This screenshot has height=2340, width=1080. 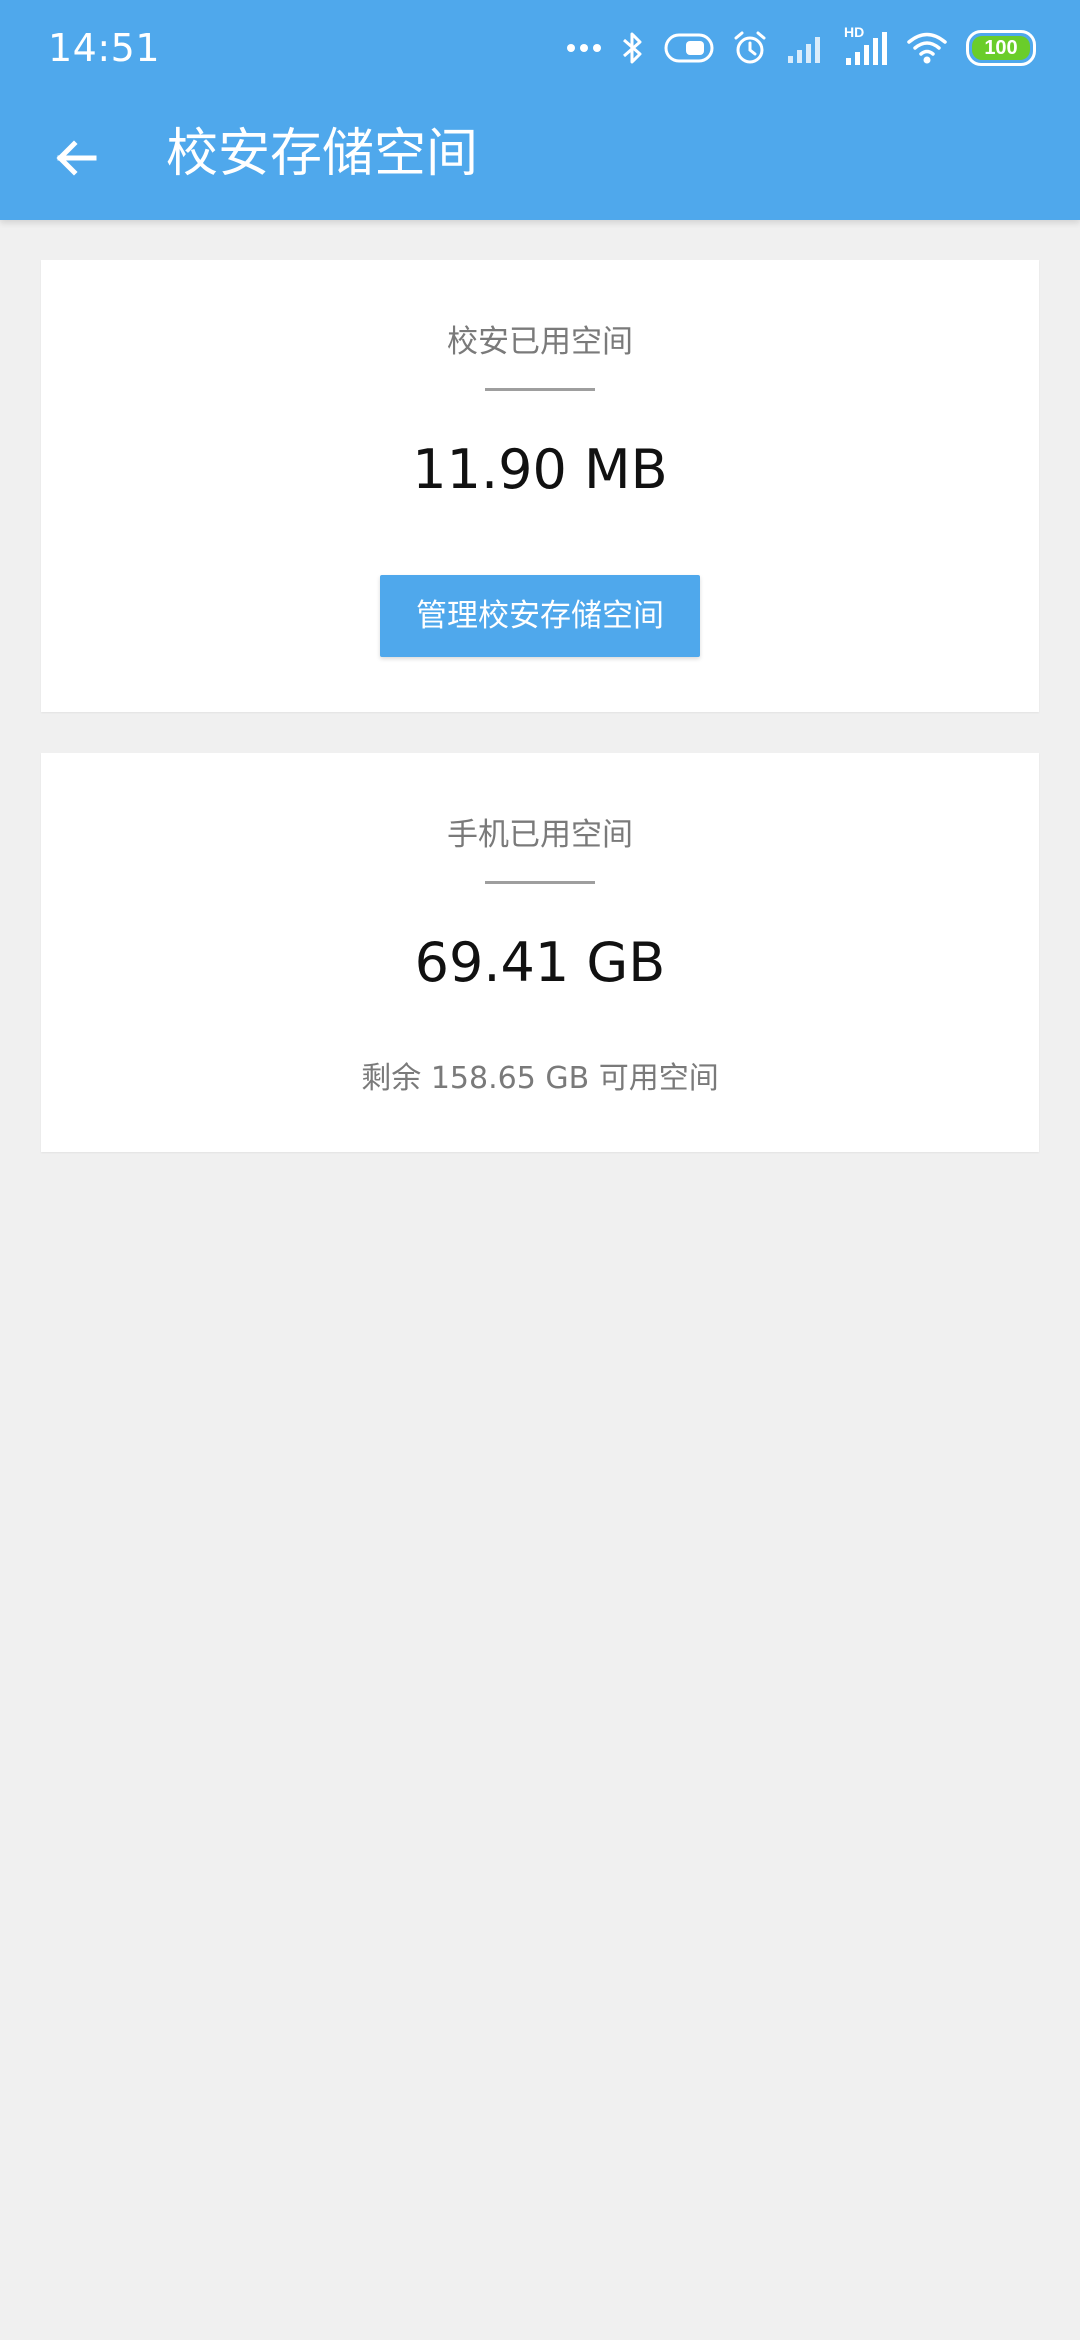 I want to click on app-bar: 14:51 HD 100 校安存储空间, so click(x=540, y=110).